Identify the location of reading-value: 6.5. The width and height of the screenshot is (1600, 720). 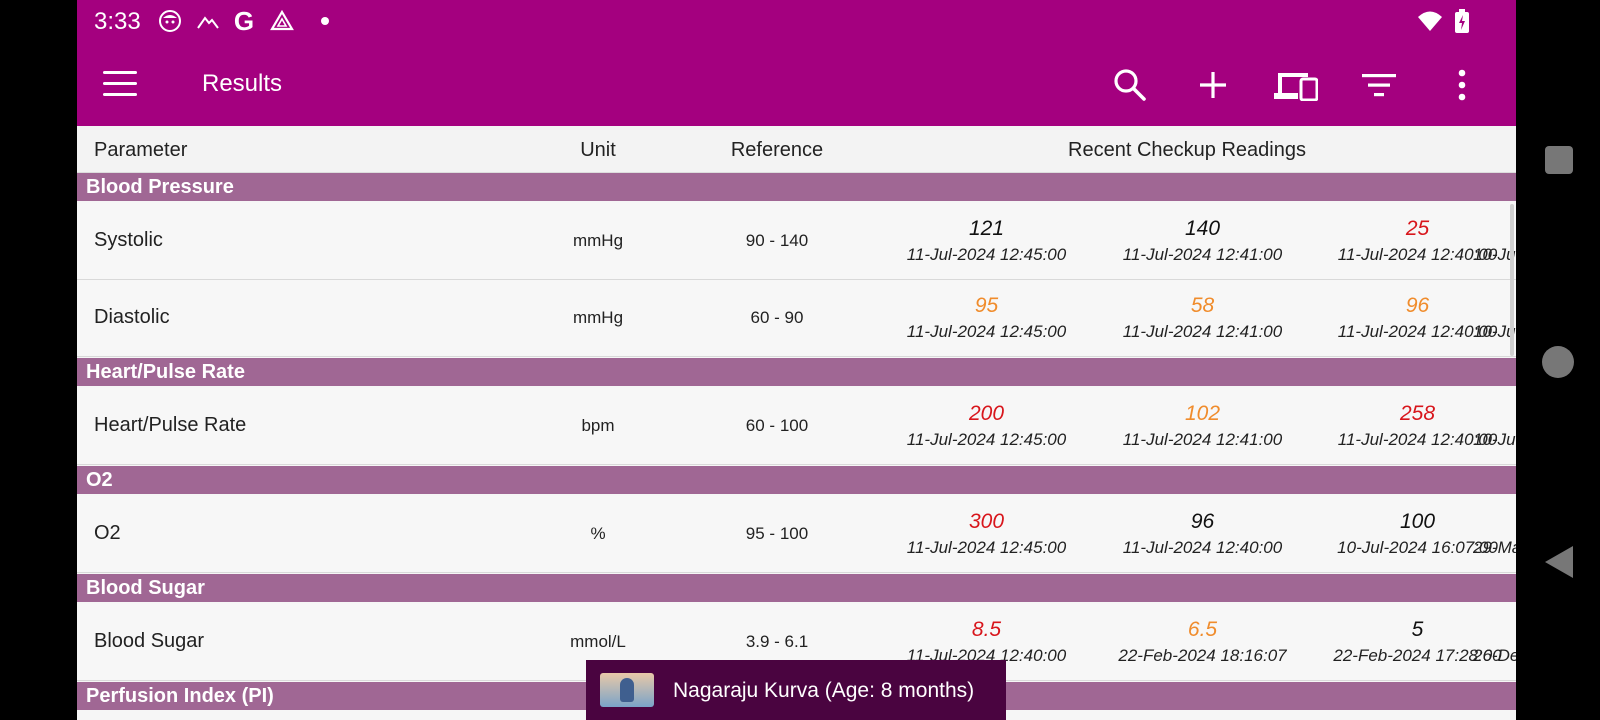
(1202, 629).